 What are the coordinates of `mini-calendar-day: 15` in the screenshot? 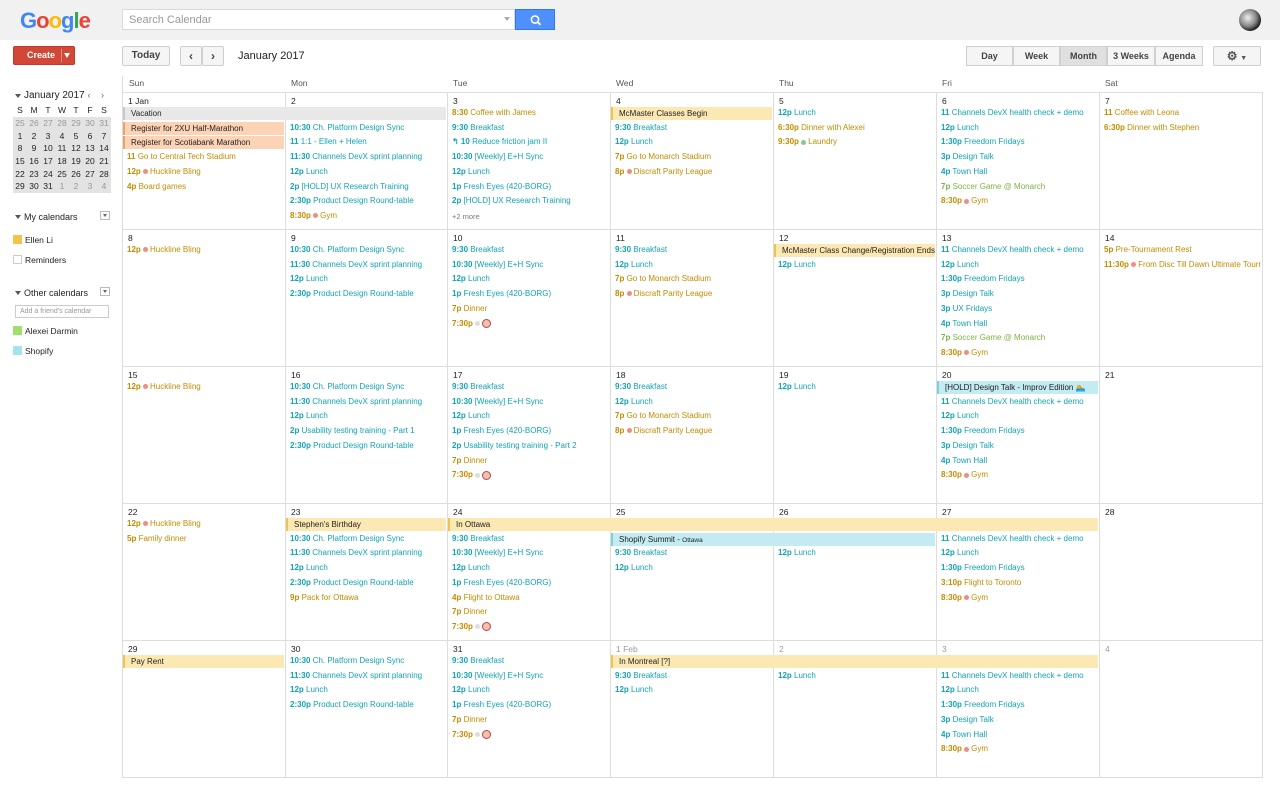 It's located at (20, 161).